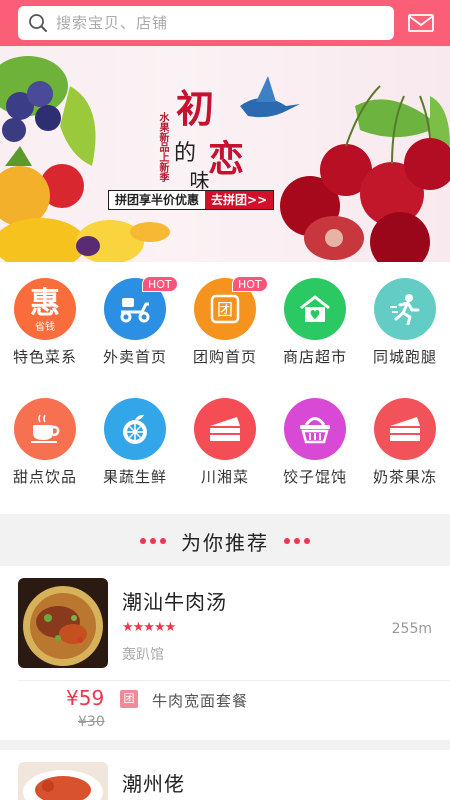 The width and height of the screenshot is (450, 800). I want to click on promo-text: 拼团享半价优惠, so click(157, 200).